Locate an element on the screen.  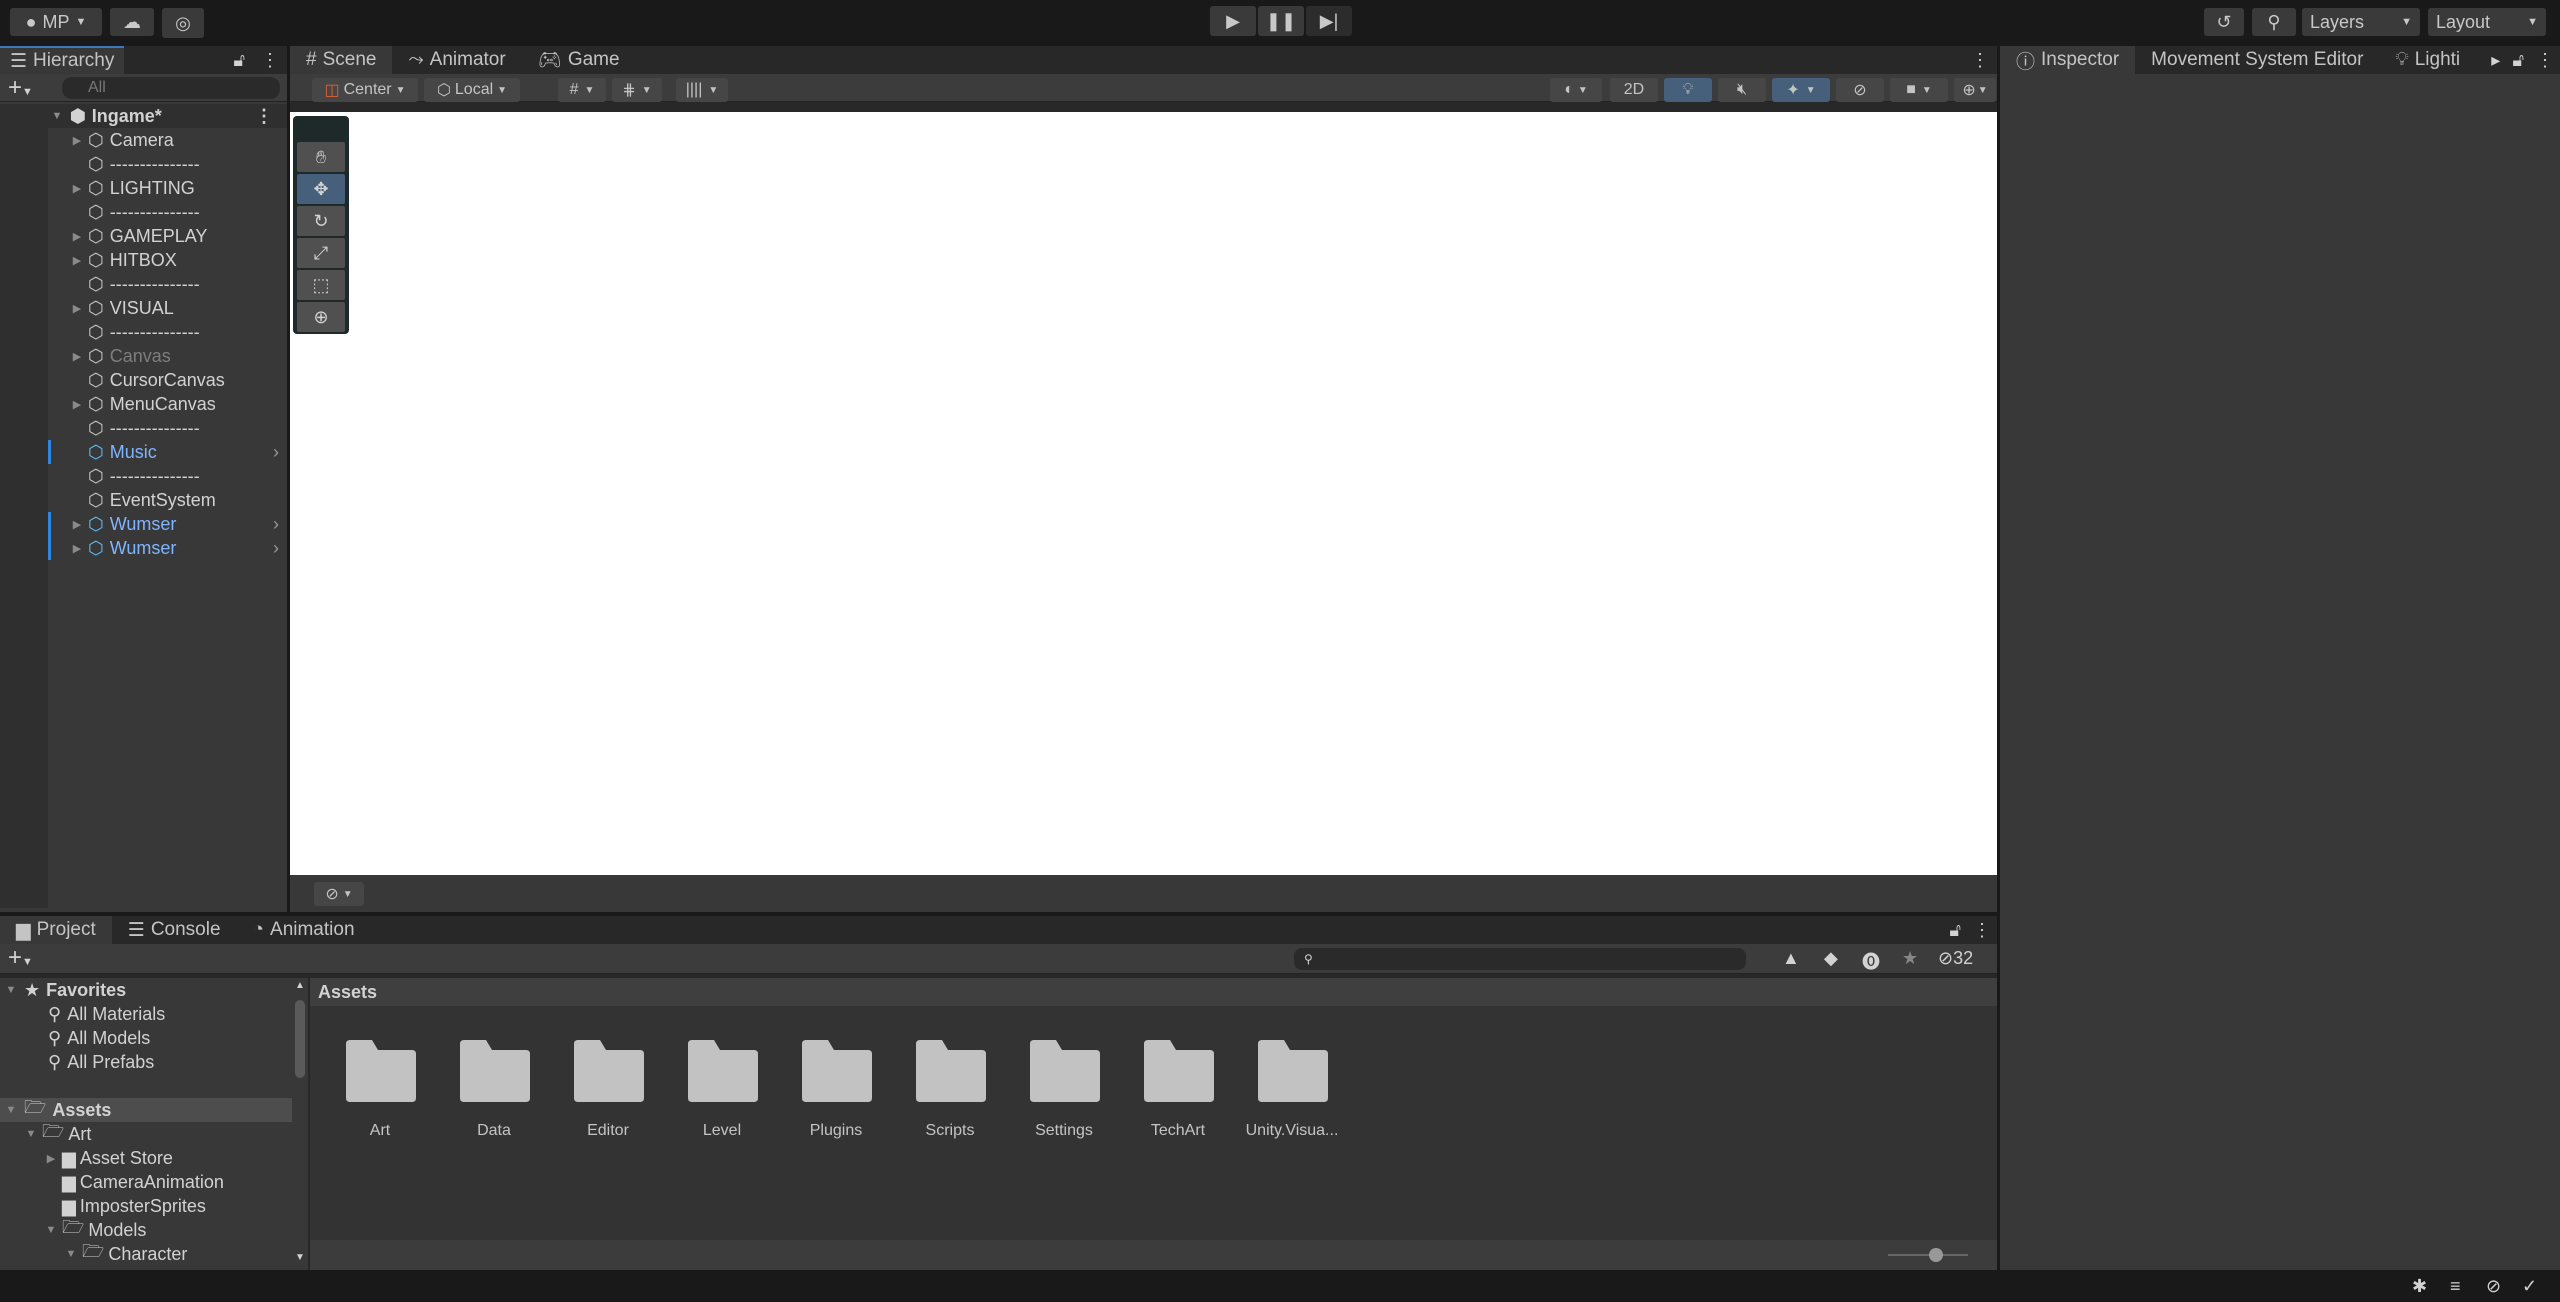
orientation-dropdown: ⊘ ▼ is located at coordinates (339, 894).